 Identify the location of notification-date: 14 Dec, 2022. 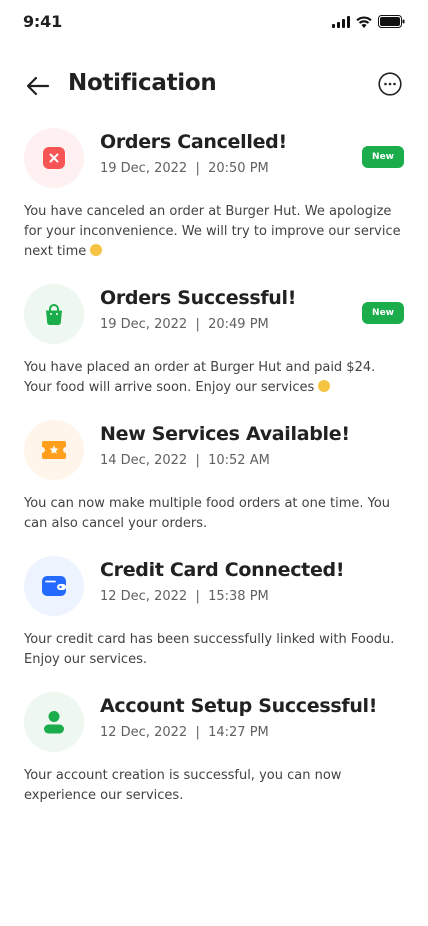
(144, 460).